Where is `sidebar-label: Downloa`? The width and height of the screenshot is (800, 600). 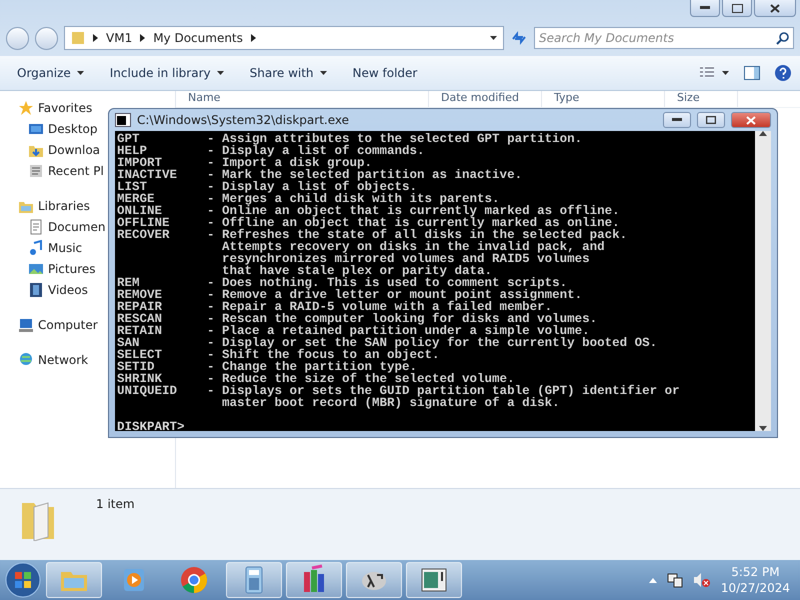 sidebar-label: Downloa is located at coordinates (74, 149).